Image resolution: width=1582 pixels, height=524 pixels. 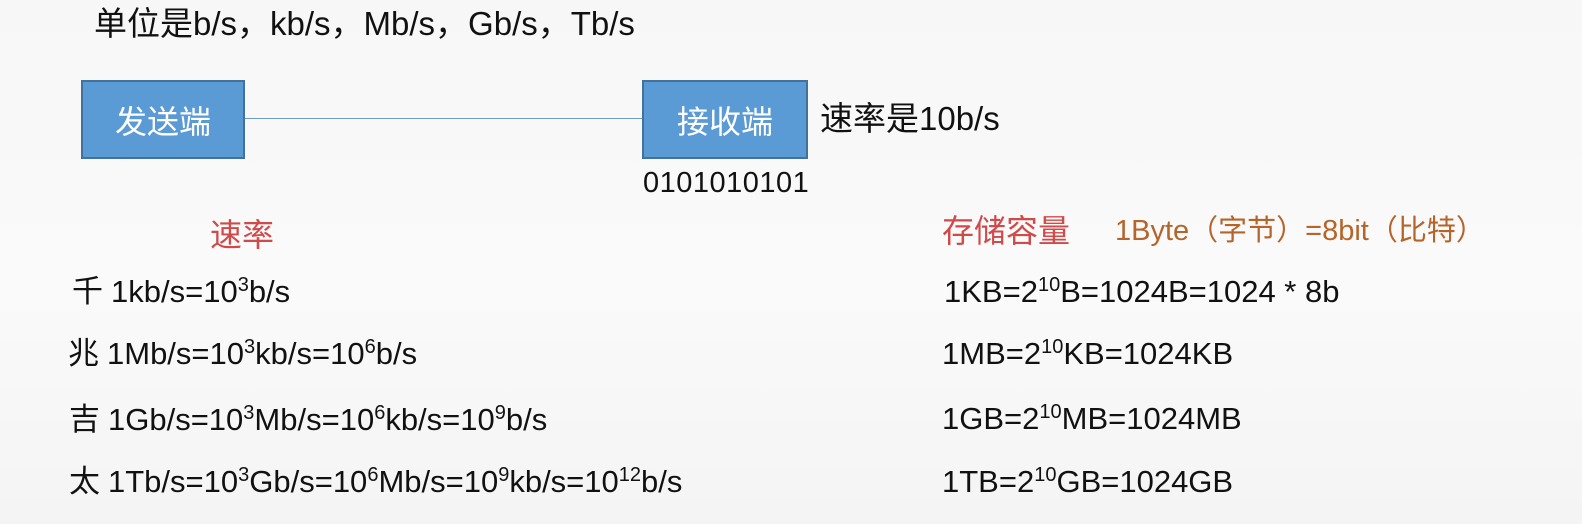 I want to click on storage-row-mb: 1MB=210KB=1024KB, so click(x=1087, y=356).